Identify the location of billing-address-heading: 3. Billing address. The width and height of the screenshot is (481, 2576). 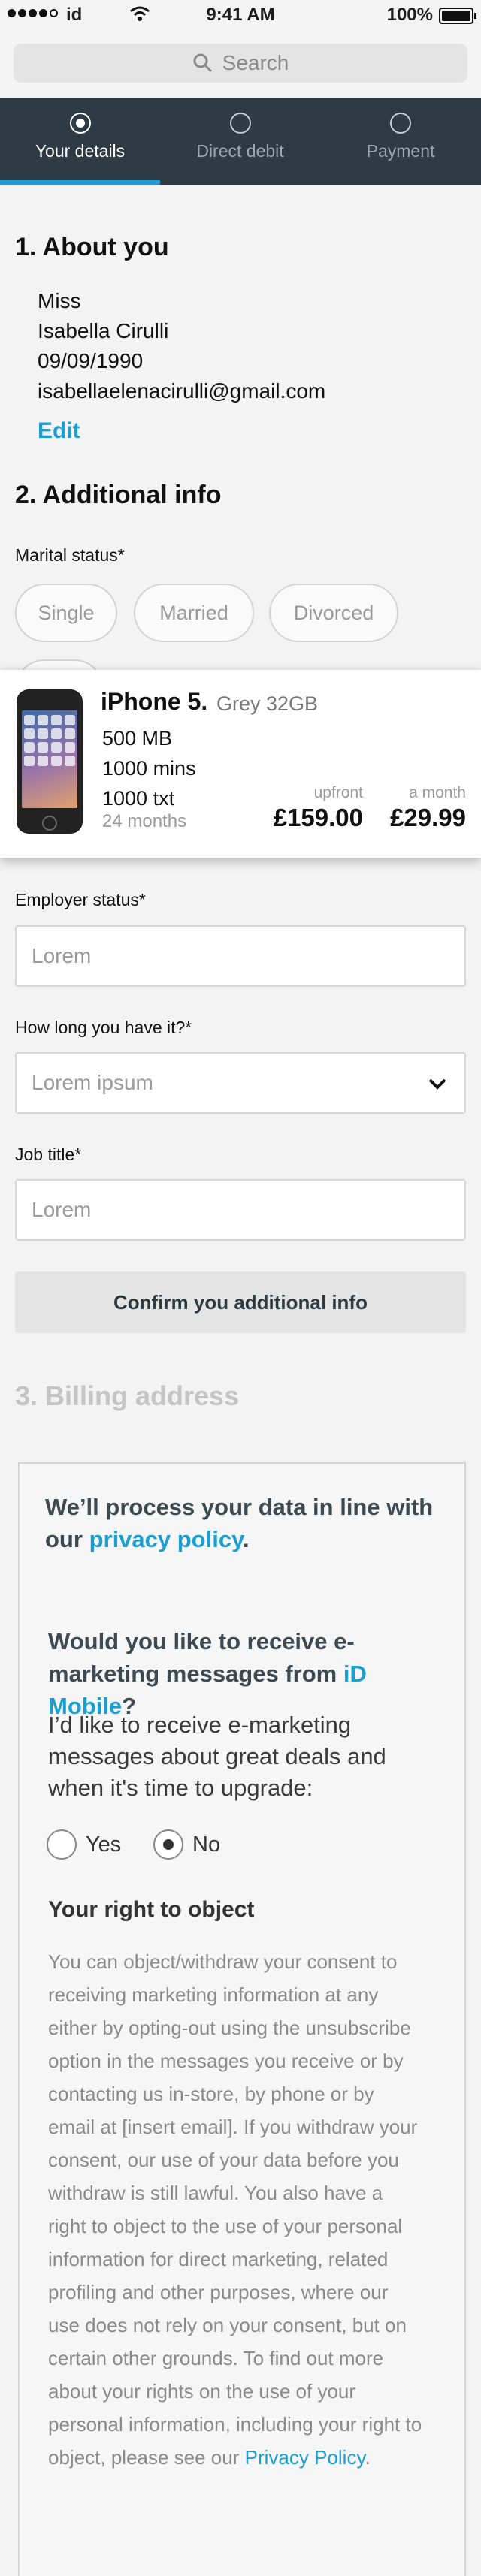
(127, 1395).